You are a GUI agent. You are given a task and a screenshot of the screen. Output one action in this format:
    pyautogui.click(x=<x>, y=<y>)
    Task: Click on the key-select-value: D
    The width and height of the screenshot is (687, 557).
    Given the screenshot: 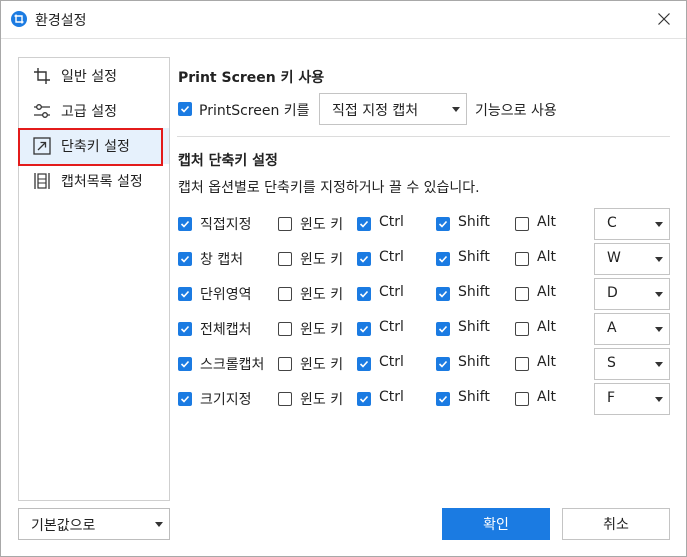 What is the action you would take?
    pyautogui.click(x=612, y=293)
    